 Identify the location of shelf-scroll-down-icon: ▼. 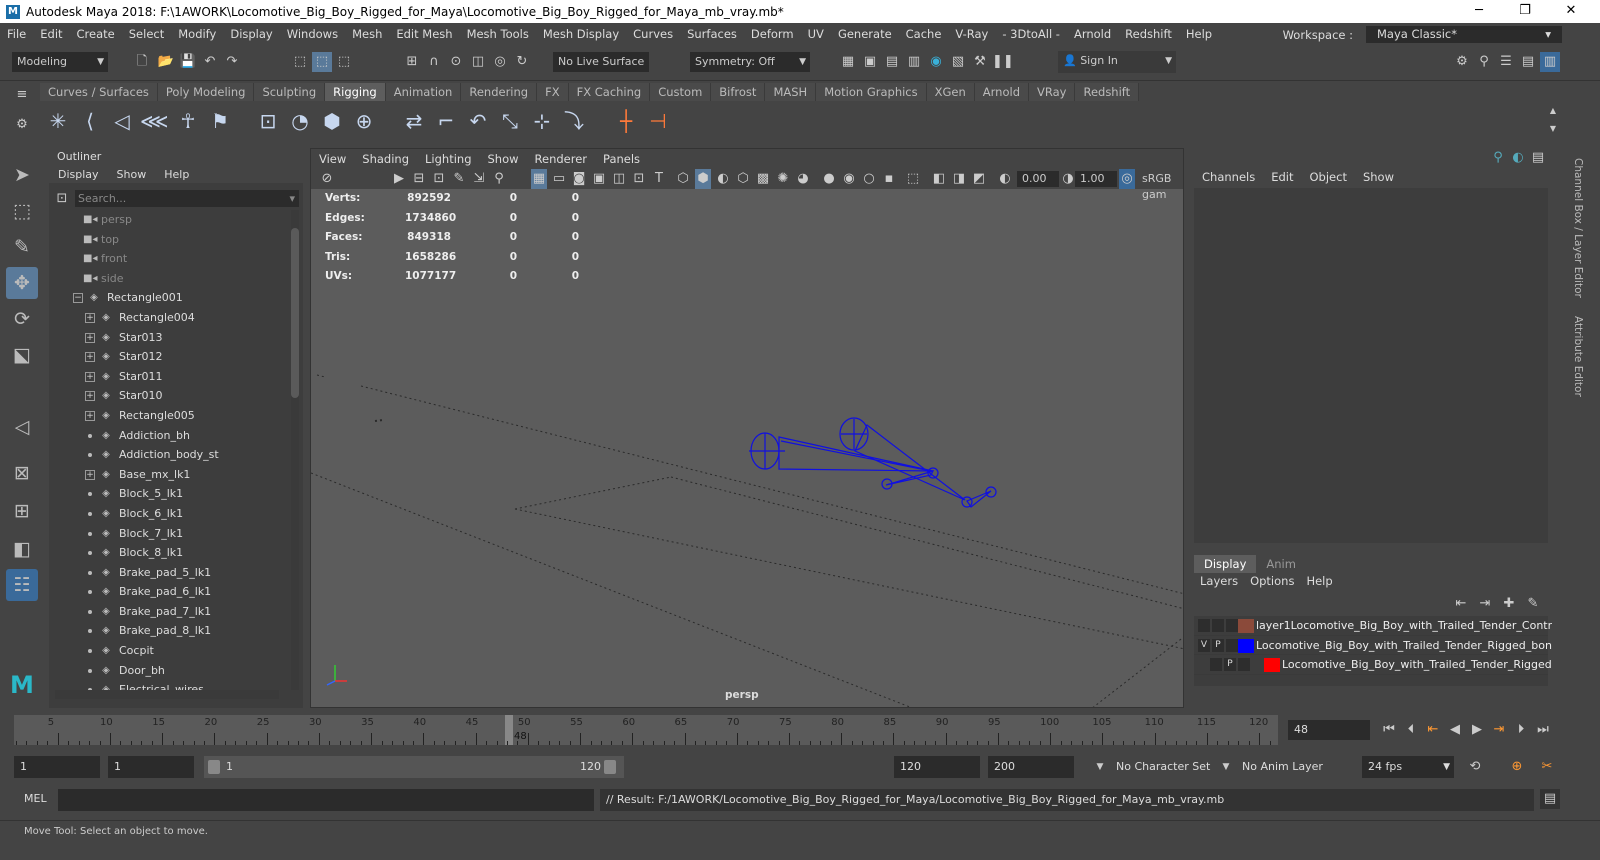
(1553, 129).